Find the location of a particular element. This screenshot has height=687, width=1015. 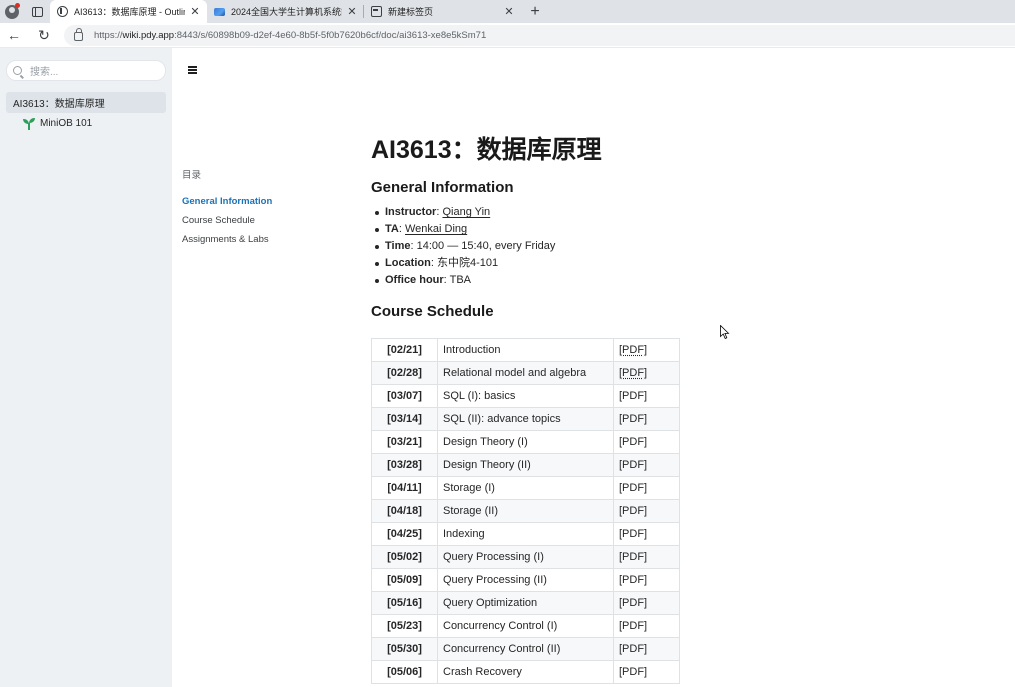

site-banner-icon is located at coordinates (219, 11).